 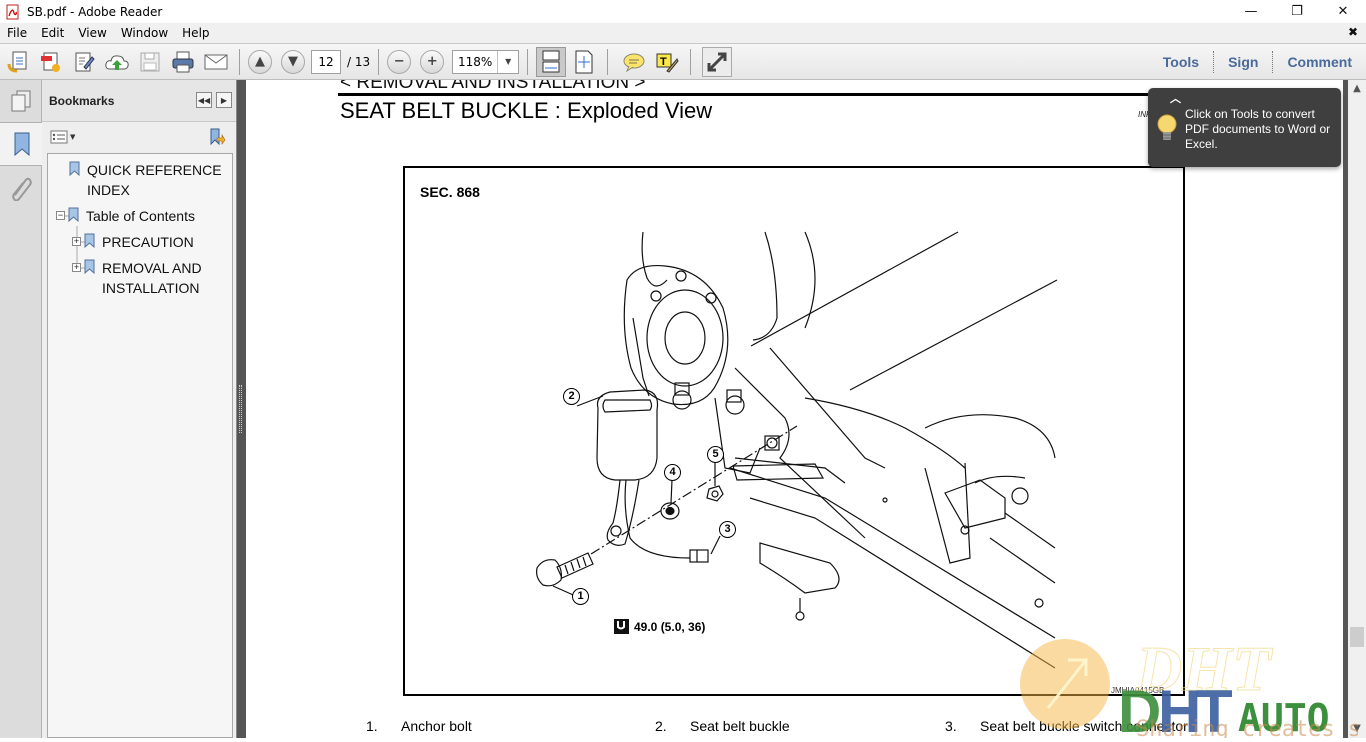 What do you see at coordinates (508, 62) in the screenshot?
I see `chevron-down-icon: ▼` at bounding box center [508, 62].